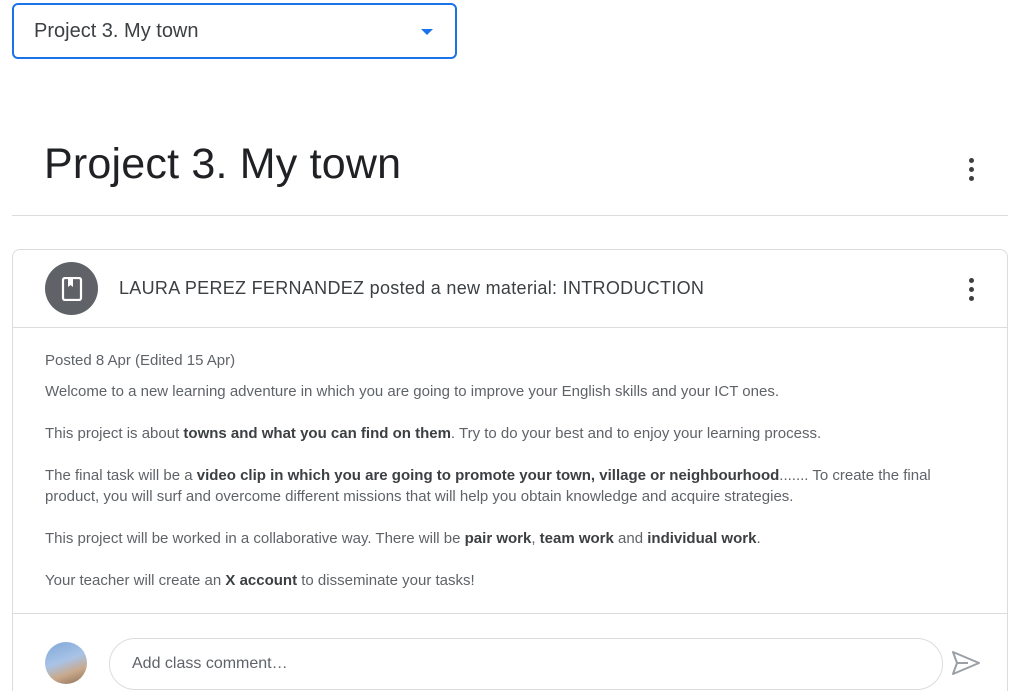  I want to click on topic-select: Project 3. My town, so click(234, 31).